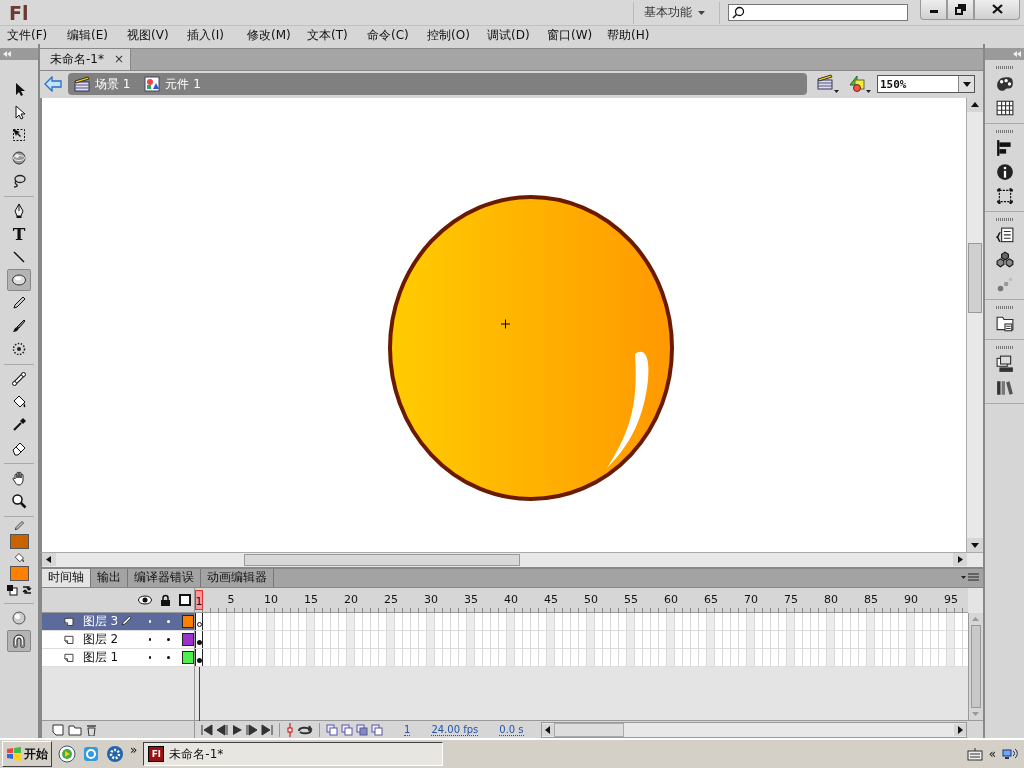 The height and width of the screenshot is (768, 1024). I want to click on current-frame: 1, so click(407, 729).